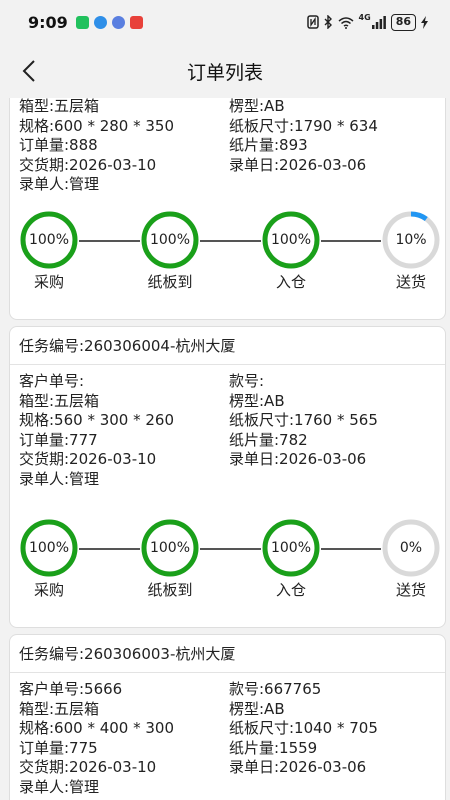 This screenshot has height=800, width=450. I want to click on order-field: 客户单号:, so click(52, 381).